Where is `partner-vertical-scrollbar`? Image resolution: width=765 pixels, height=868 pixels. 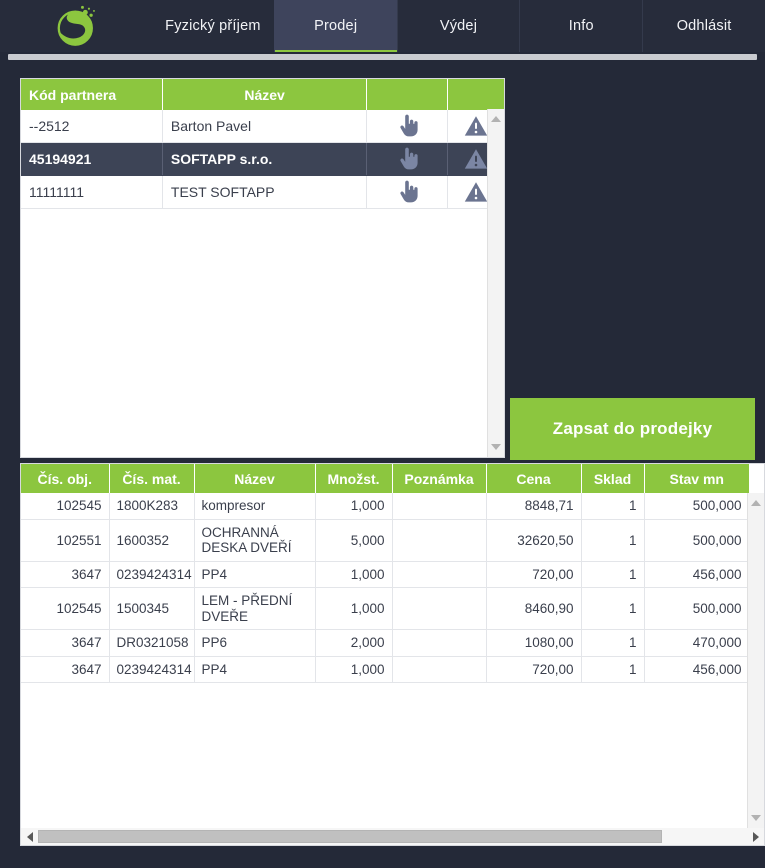
partner-vertical-scrollbar is located at coordinates (495, 283).